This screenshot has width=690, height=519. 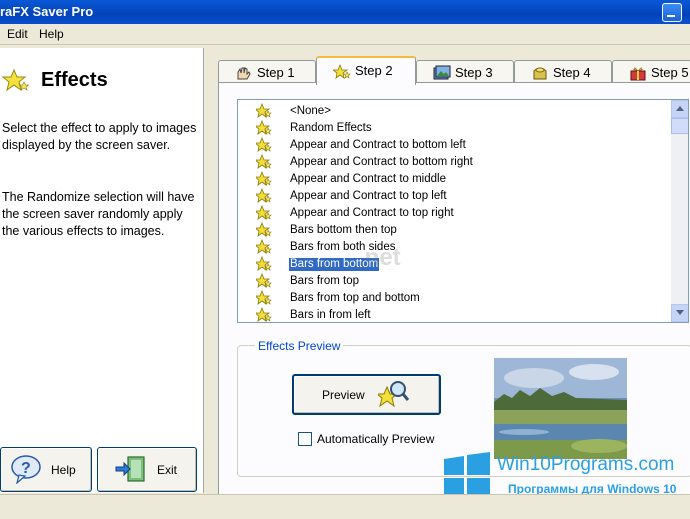 I want to click on images-icon, so click(x=442, y=72).